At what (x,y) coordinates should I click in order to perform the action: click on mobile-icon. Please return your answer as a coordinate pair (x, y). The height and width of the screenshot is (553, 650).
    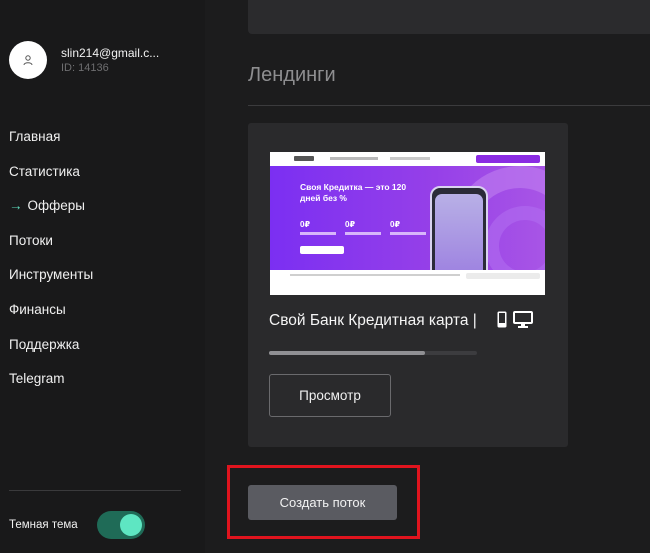
    Looking at the image, I should click on (502, 319).